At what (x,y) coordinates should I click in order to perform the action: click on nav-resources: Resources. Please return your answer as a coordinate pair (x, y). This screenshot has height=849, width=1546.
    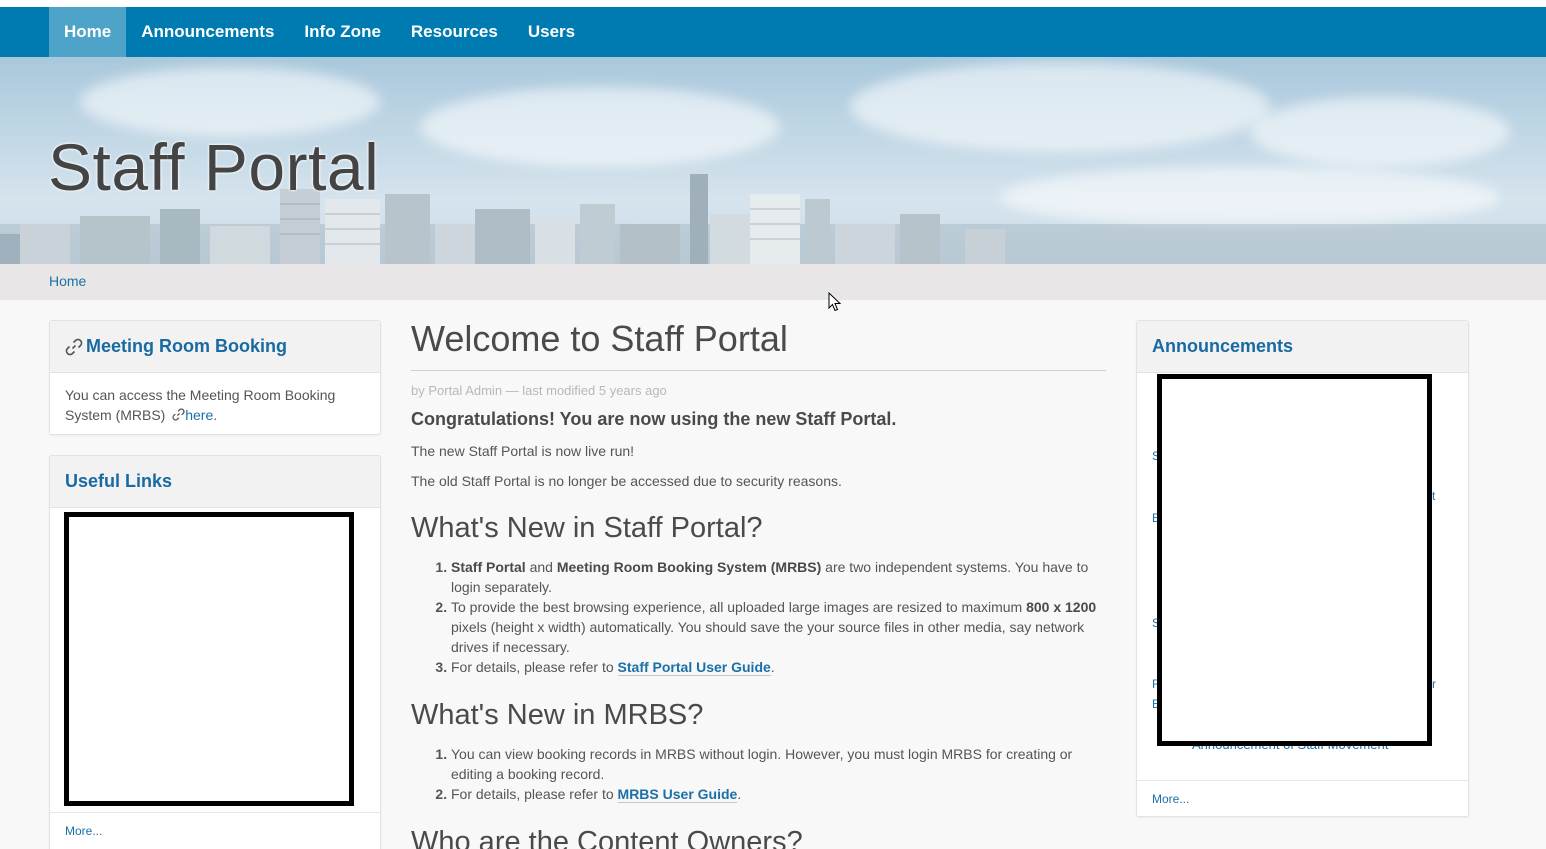
    Looking at the image, I should click on (454, 32).